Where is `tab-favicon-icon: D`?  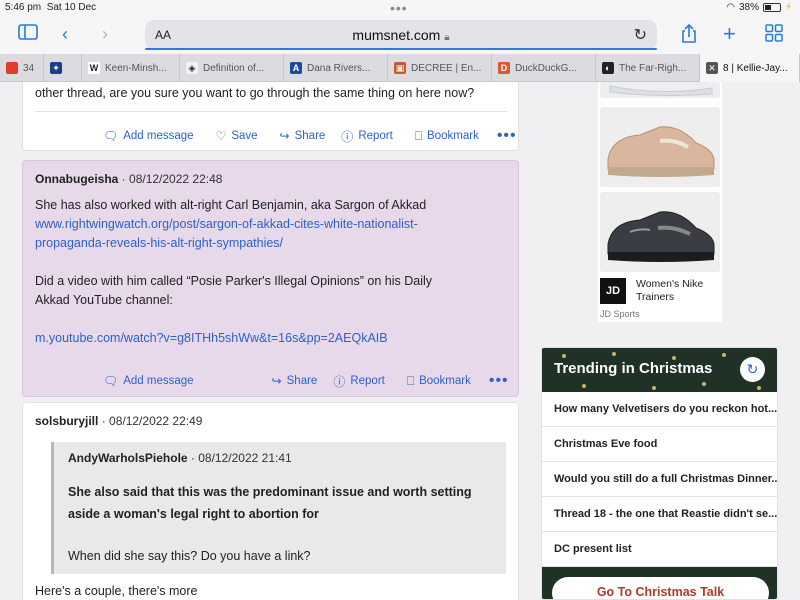 tab-favicon-icon: D is located at coordinates (504, 68).